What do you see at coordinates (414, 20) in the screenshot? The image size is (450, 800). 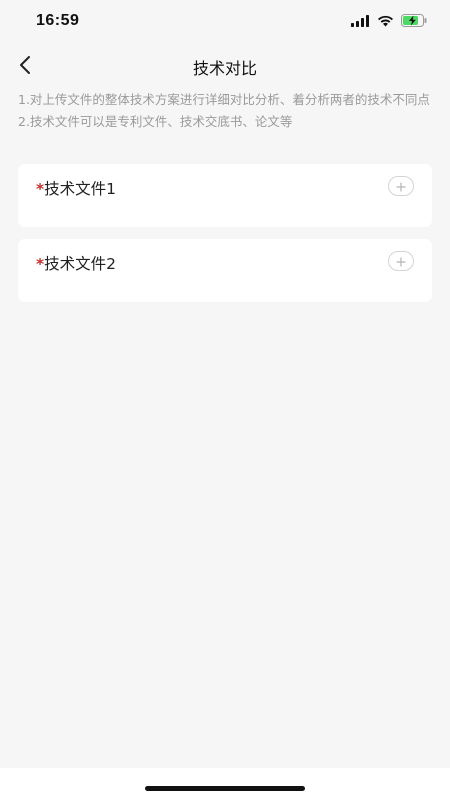 I see `battery-charging-icon` at bounding box center [414, 20].